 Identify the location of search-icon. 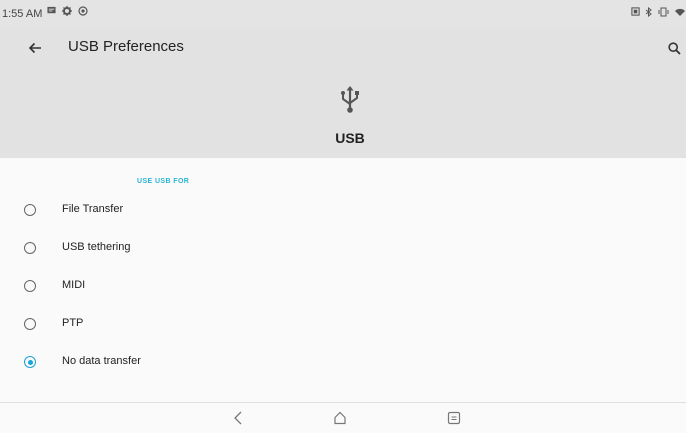
(674, 48).